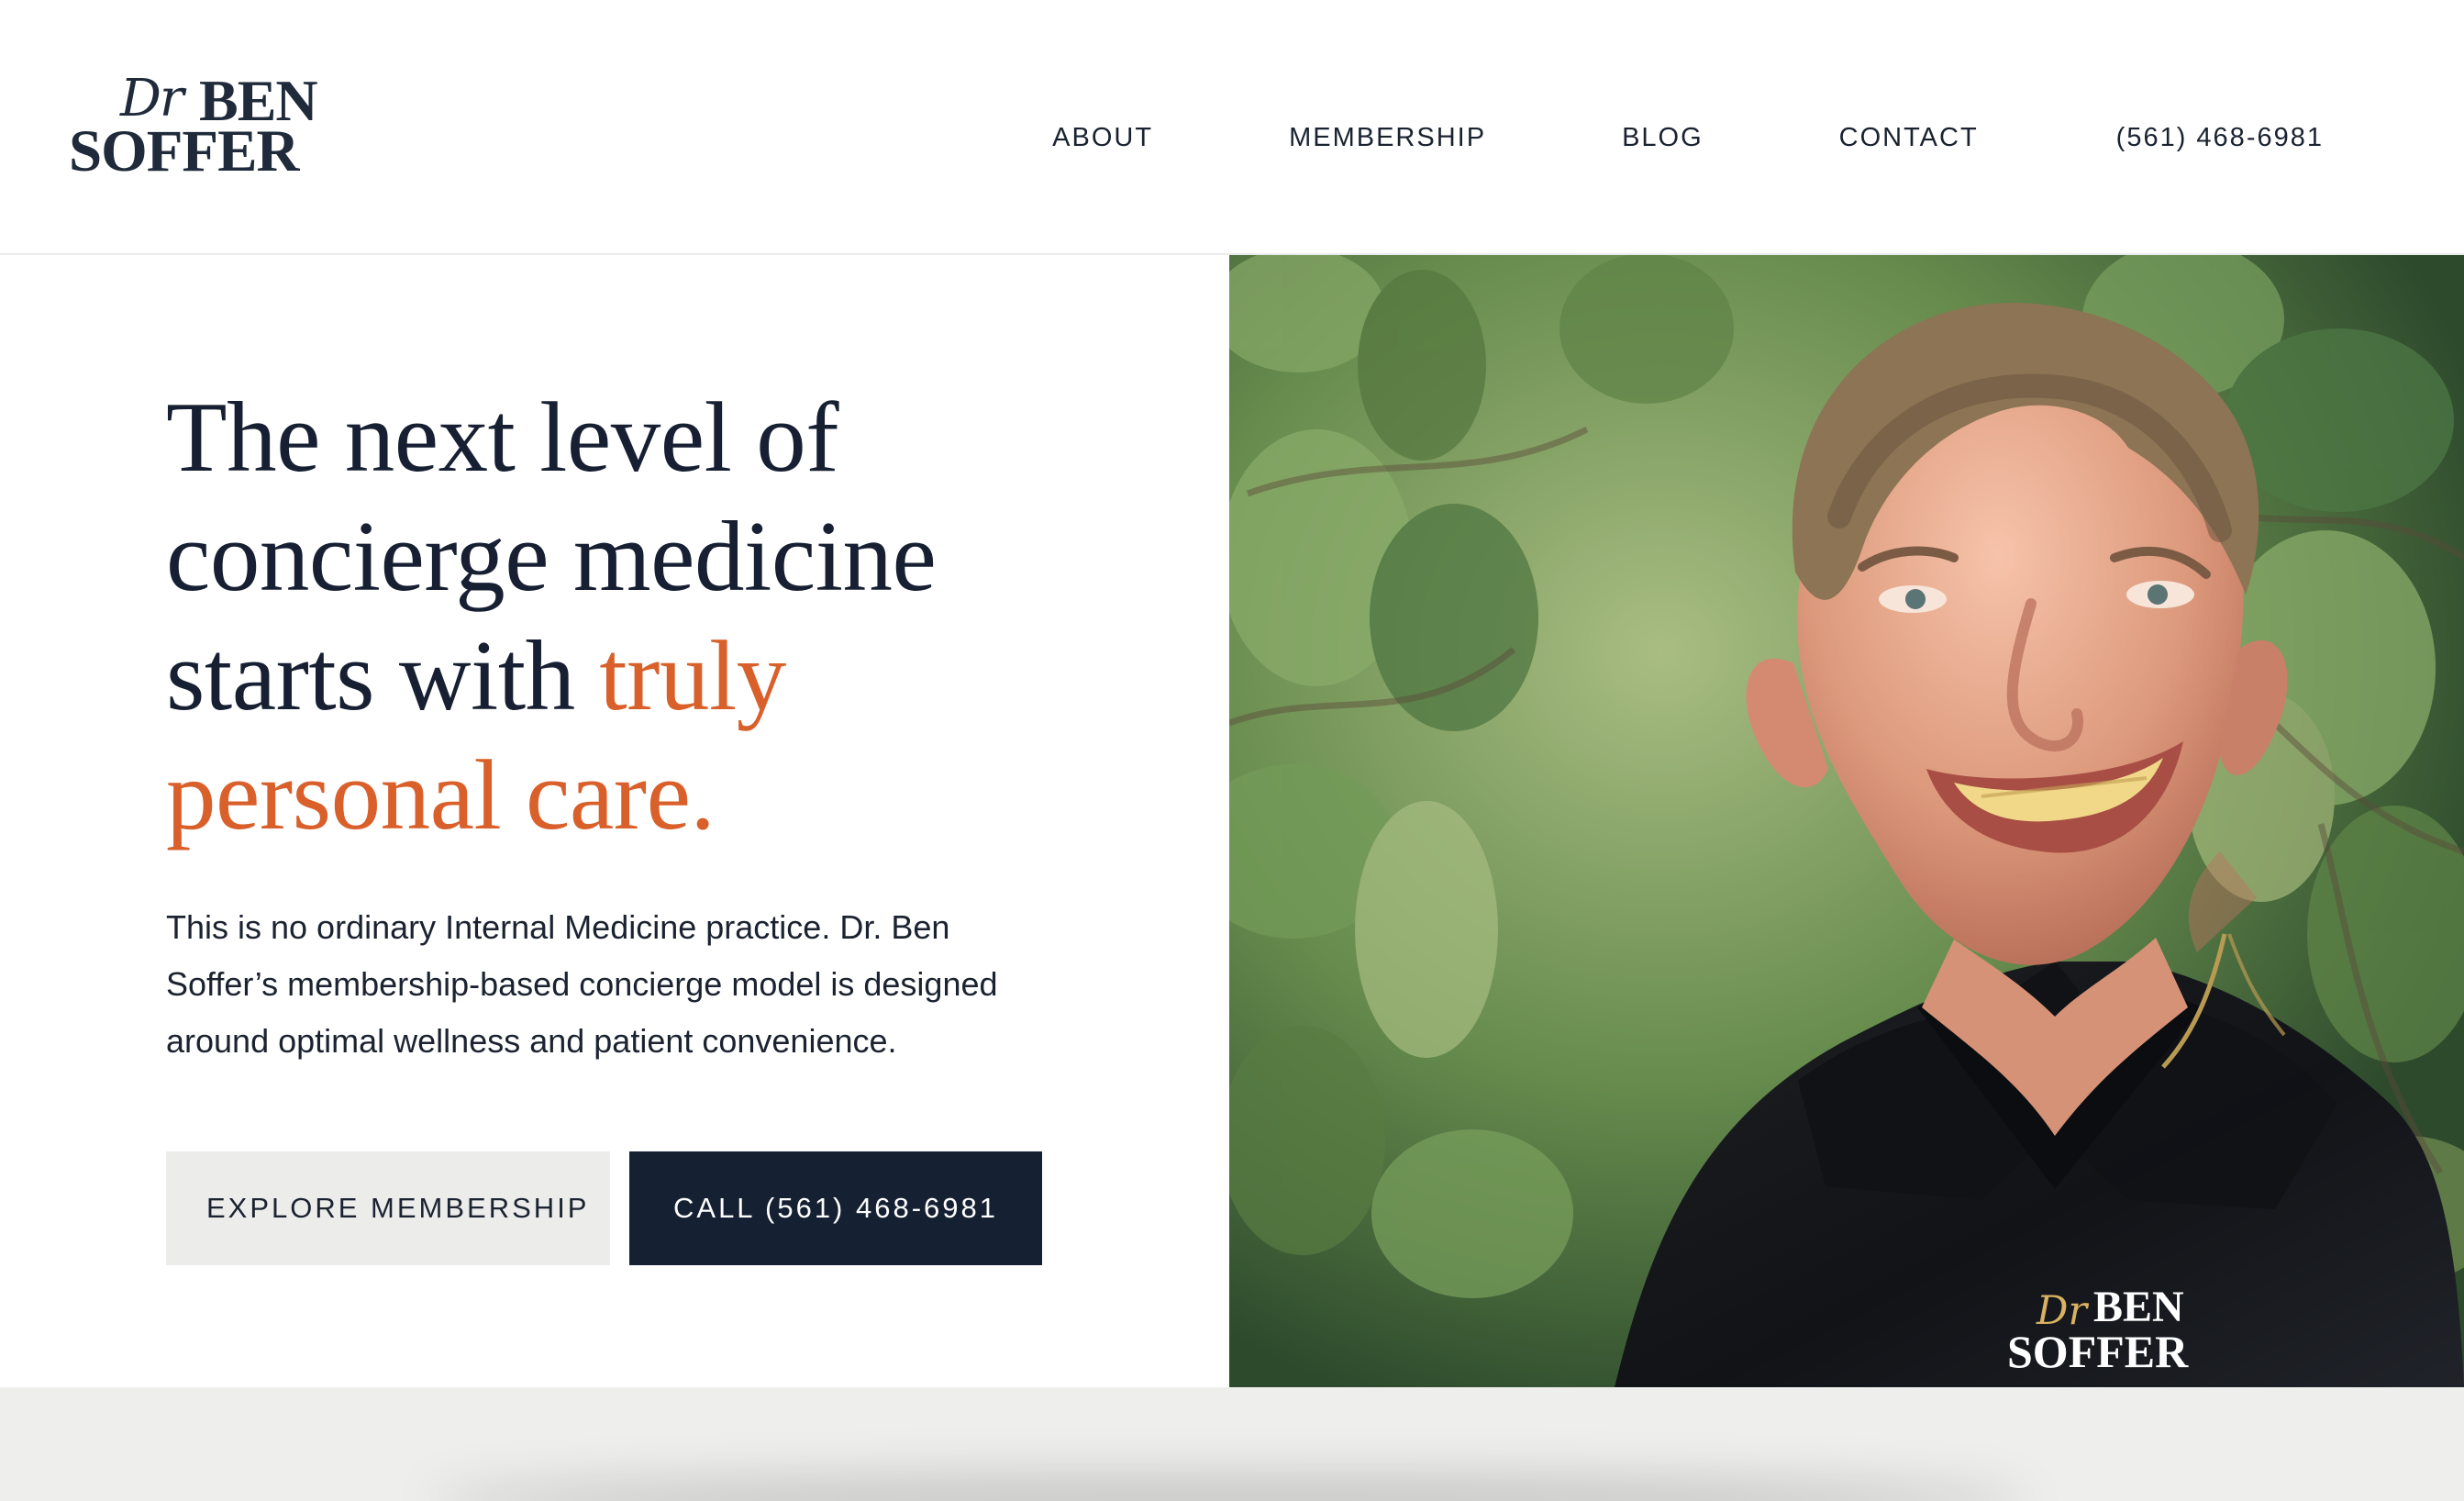 The width and height of the screenshot is (2464, 1501). What do you see at coordinates (1909, 138) in the screenshot?
I see `nav-contact-link: CONTACT` at bounding box center [1909, 138].